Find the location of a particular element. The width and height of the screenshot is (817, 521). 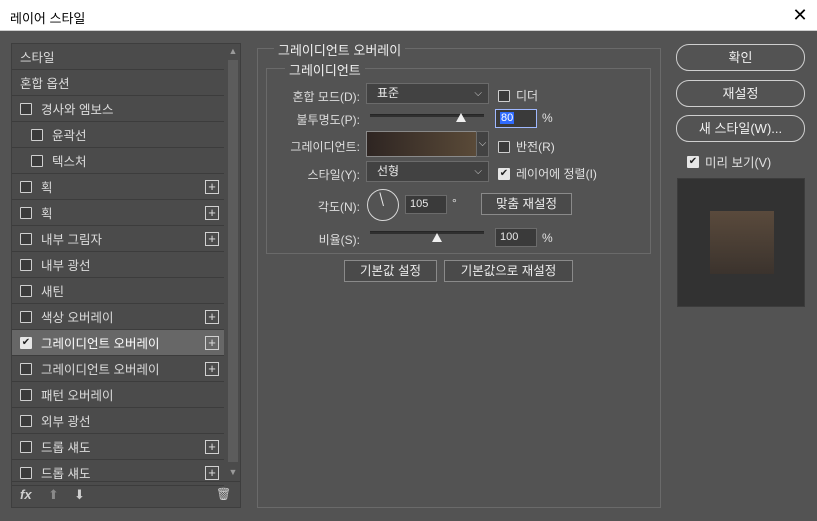

dither-checkbox-box is located at coordinates (504, 95).